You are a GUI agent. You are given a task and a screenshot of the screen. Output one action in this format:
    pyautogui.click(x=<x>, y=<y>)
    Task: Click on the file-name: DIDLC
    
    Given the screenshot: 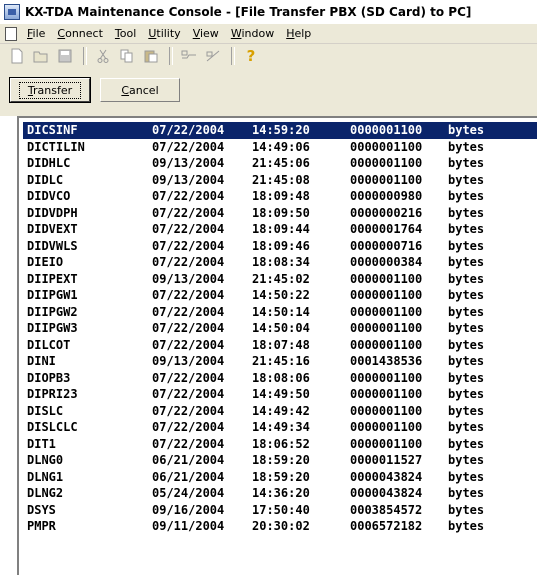 What is the action you would take?
    pyautogui.click(x=45, y=179)
    